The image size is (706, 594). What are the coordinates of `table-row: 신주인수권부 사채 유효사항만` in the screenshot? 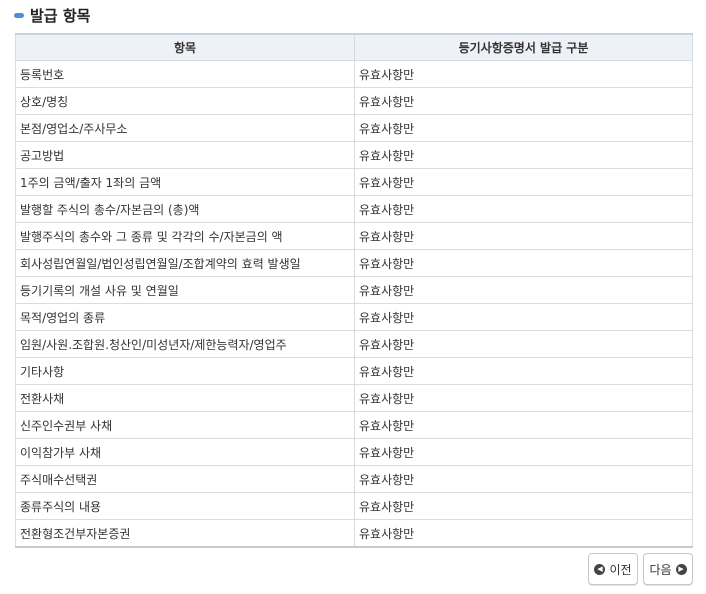 It's located at (354, 425).